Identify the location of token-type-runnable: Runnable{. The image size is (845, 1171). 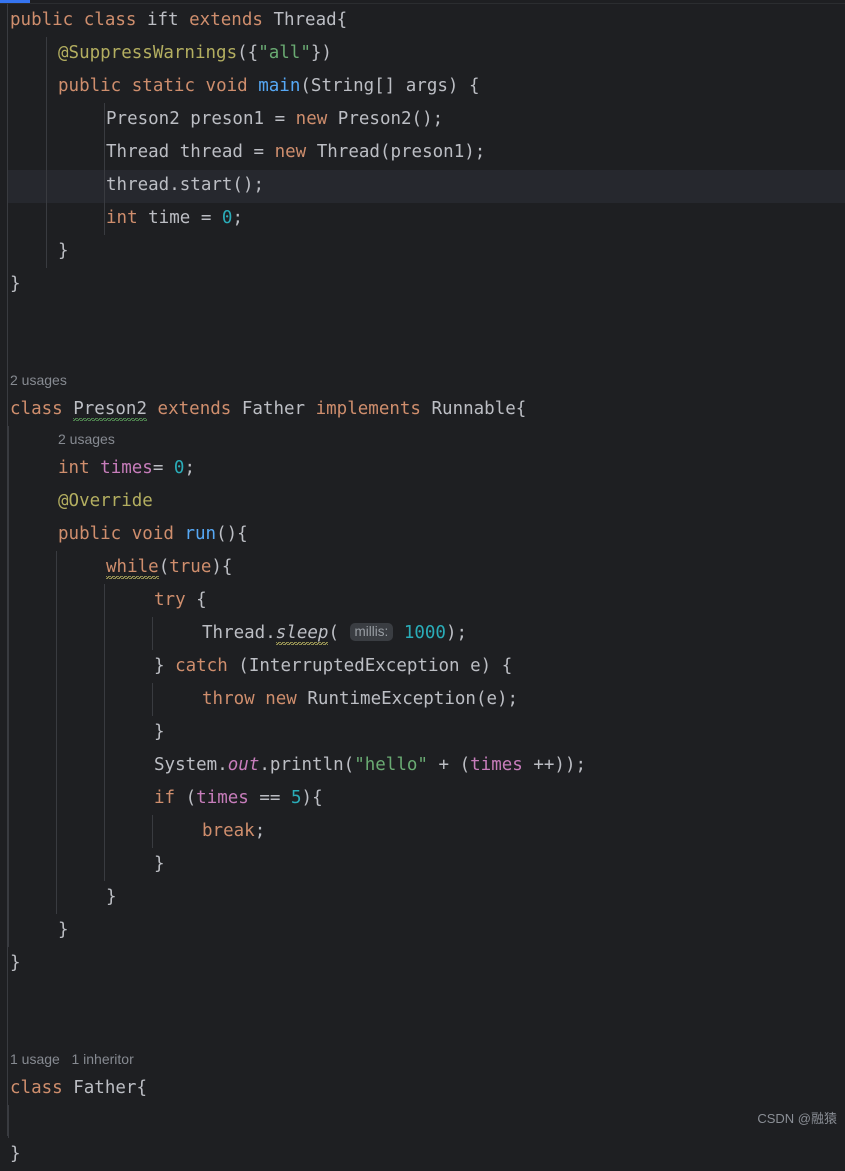
(473, 409).